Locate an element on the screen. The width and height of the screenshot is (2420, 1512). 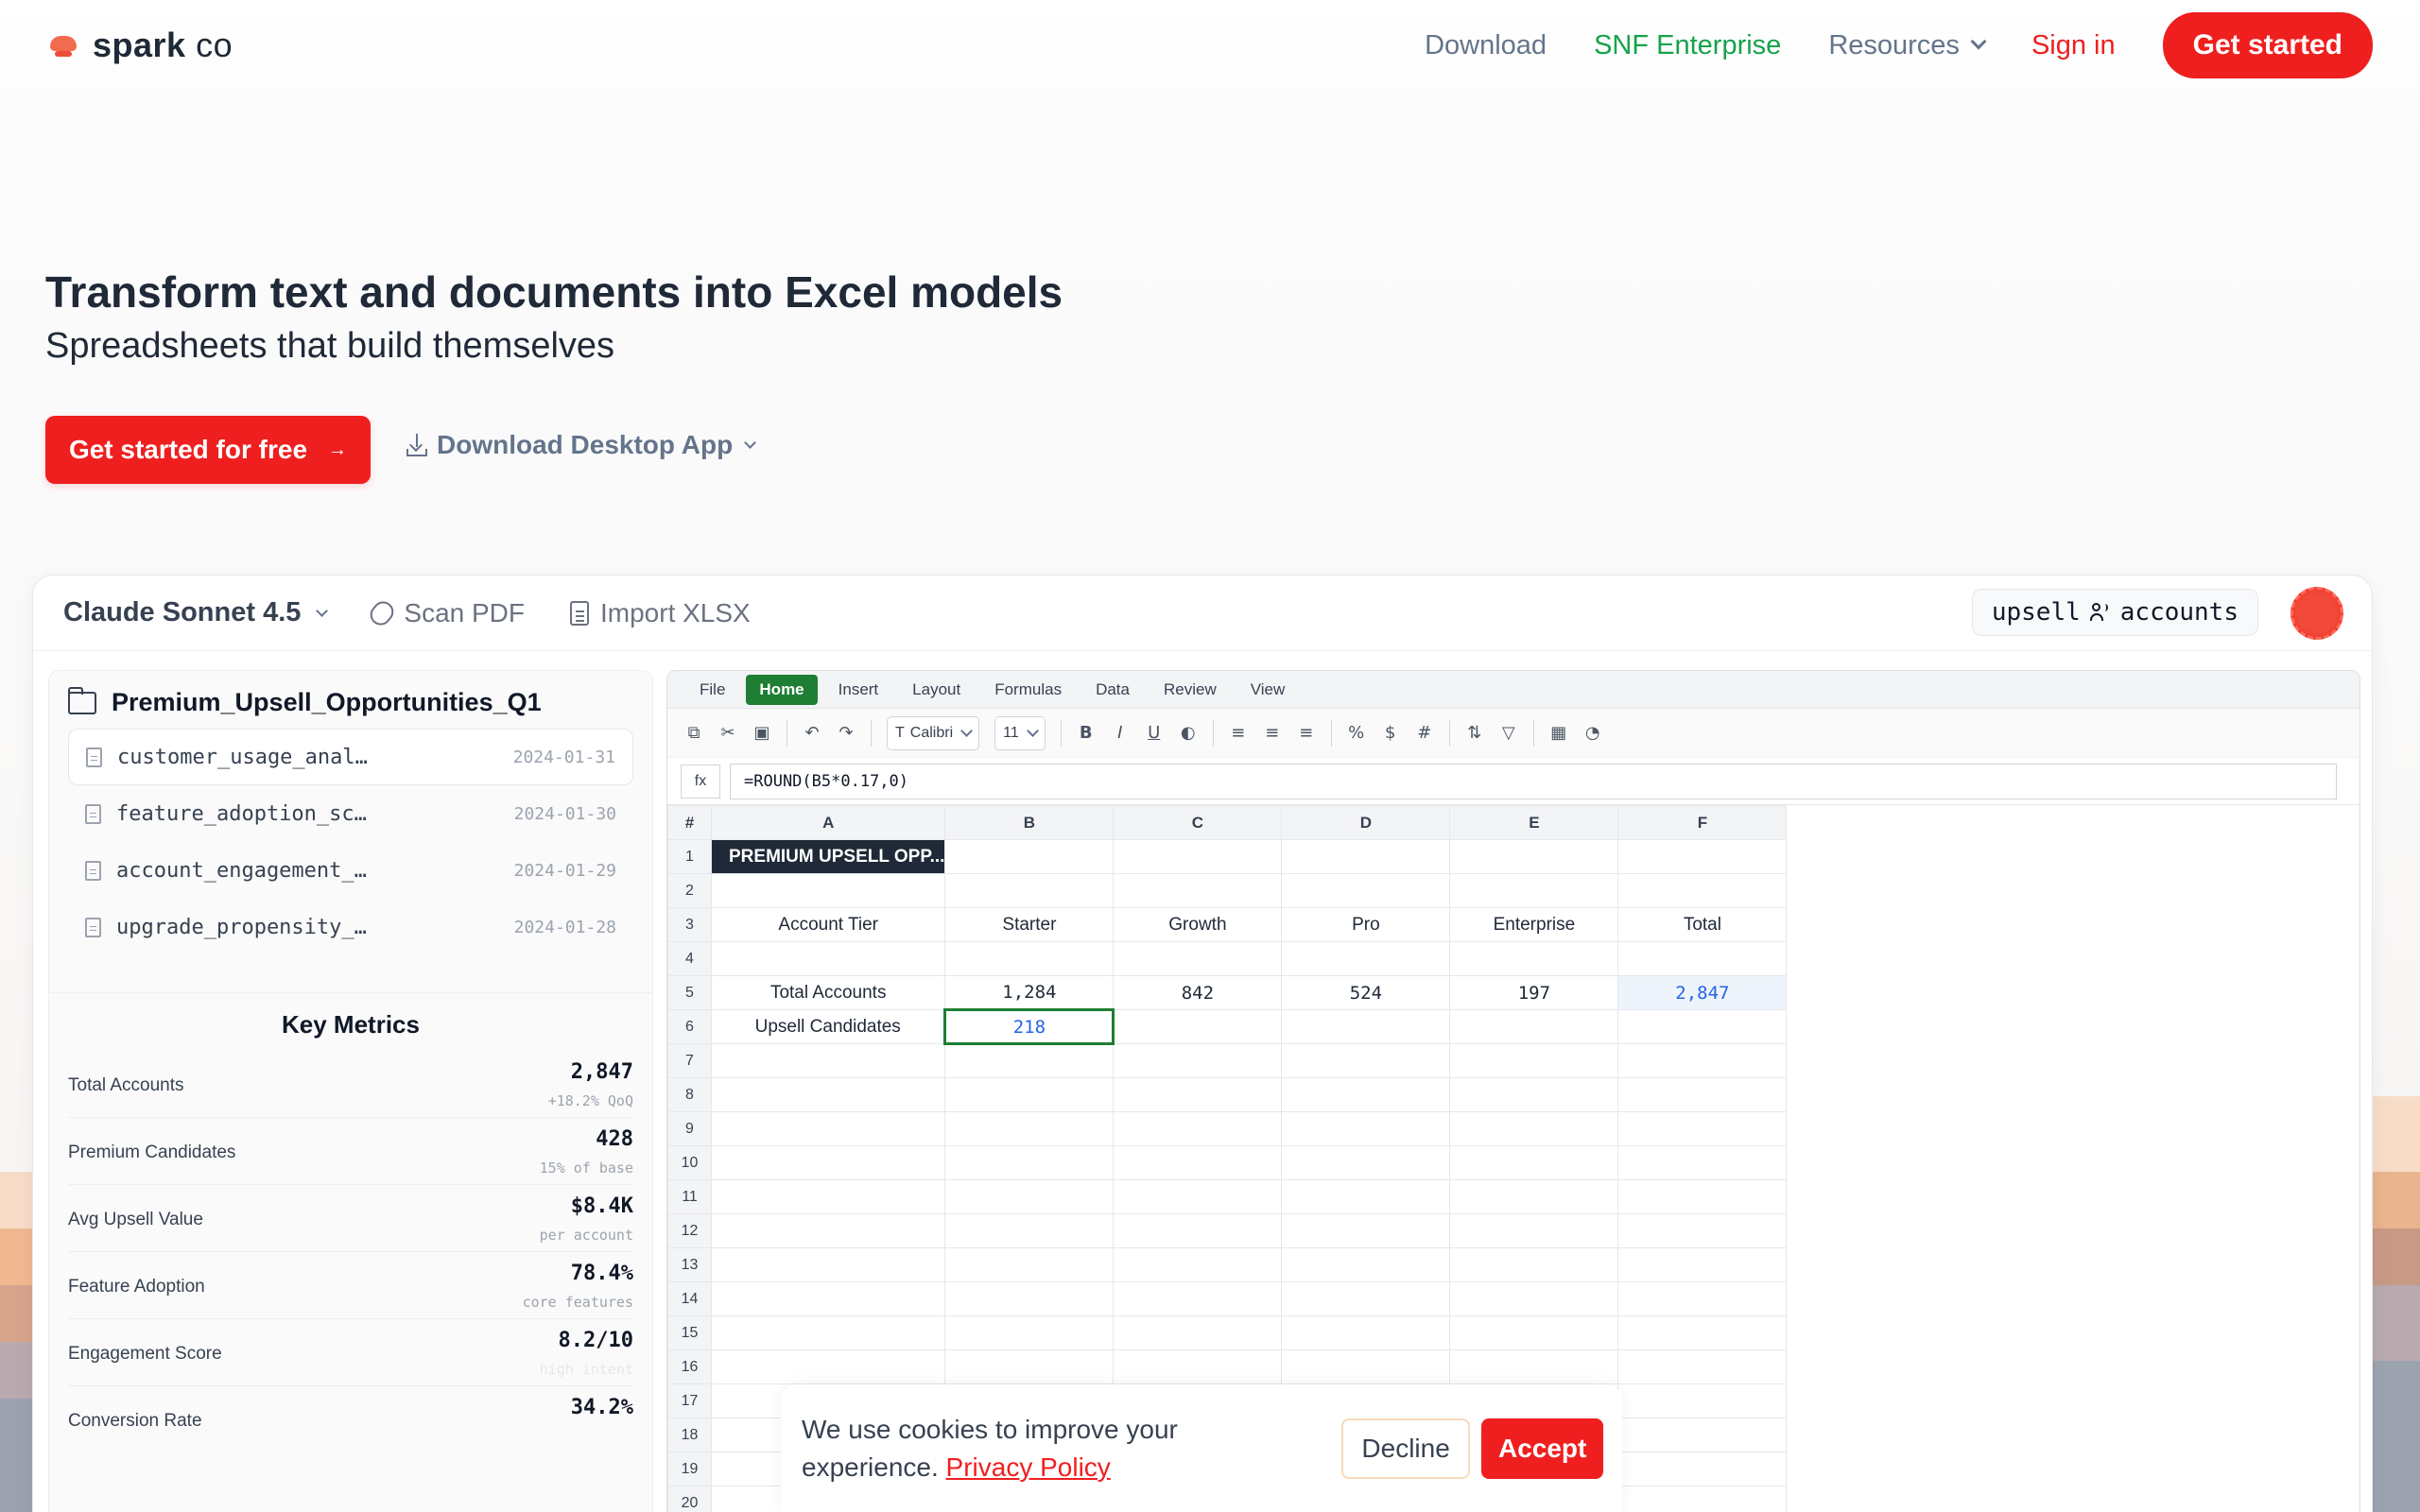
cell: 524 is located at coordinates (1366, 992).